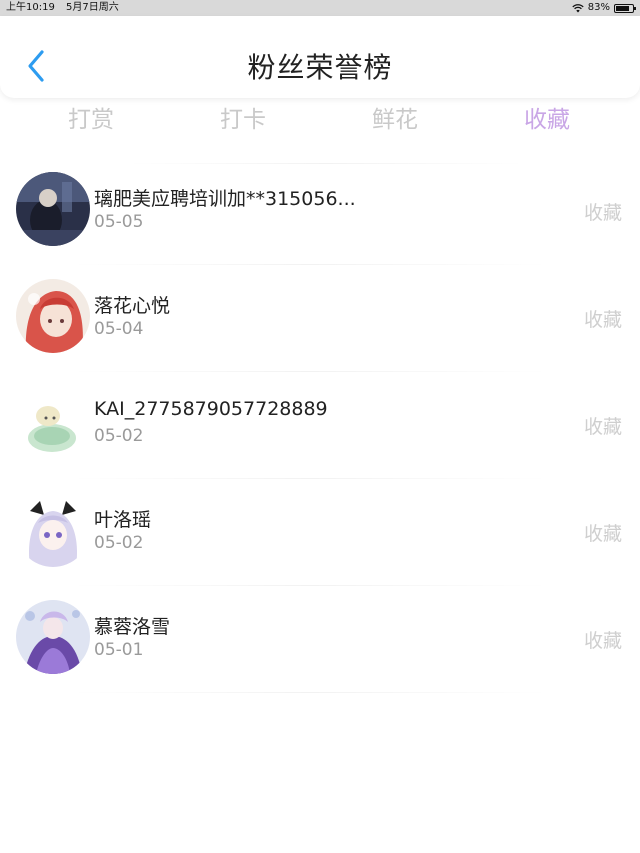  Describe the element at coordinates (132, 627) in the screenshot. I see `fan-name: 慕蓉洛雪` at that location.